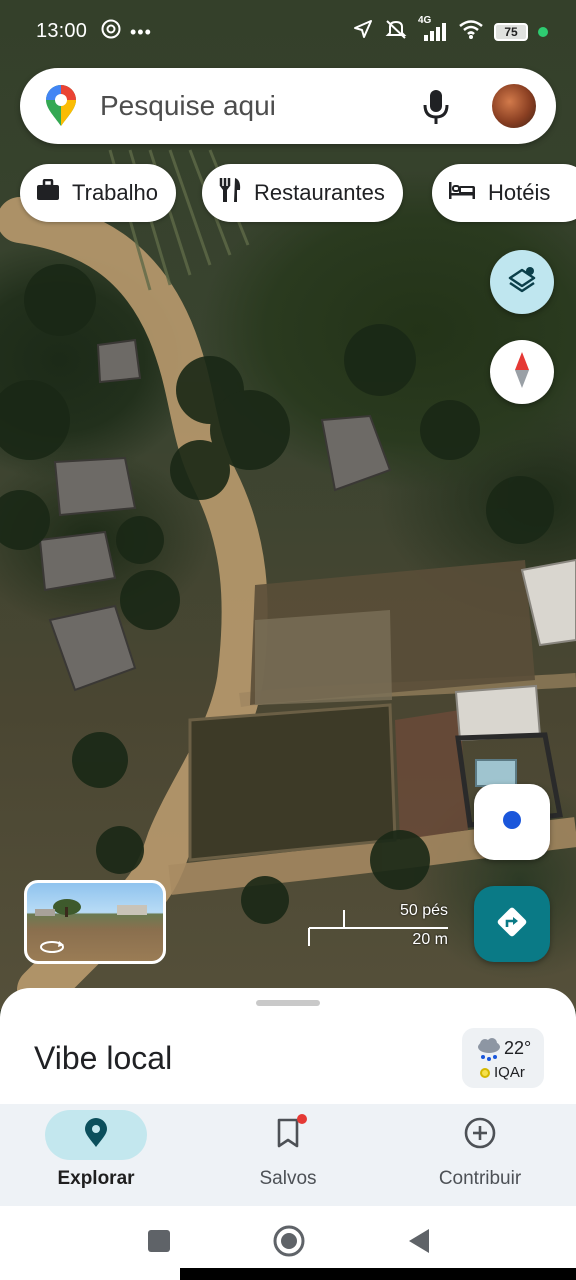  What do you see at coordinates (111, 32) in the screenshot?
I see `hotspot-icon` at bounding box center [111, 32].